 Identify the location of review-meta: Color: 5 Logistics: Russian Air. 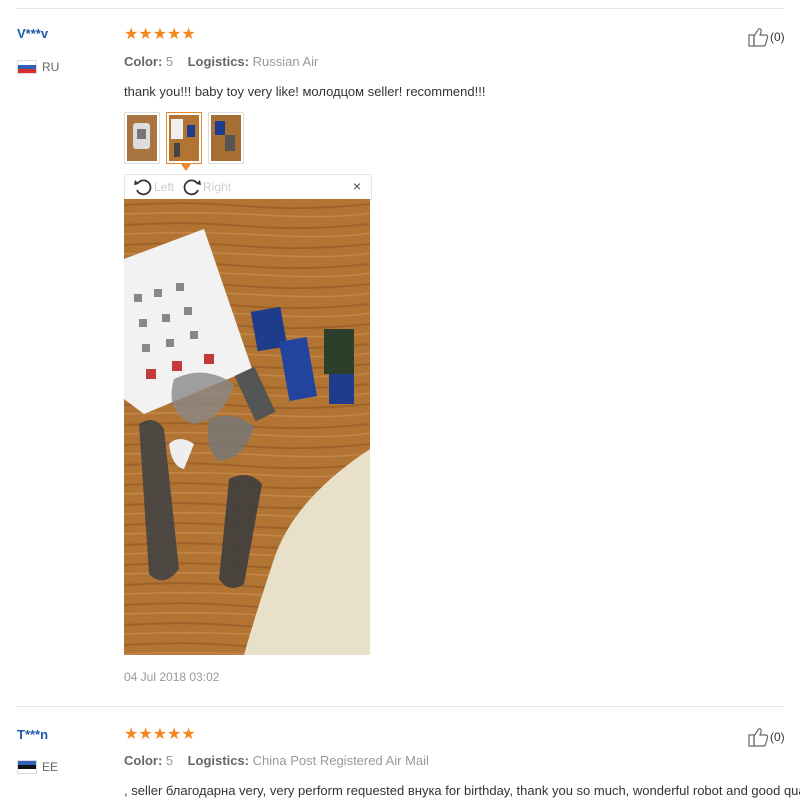
(221, 61).